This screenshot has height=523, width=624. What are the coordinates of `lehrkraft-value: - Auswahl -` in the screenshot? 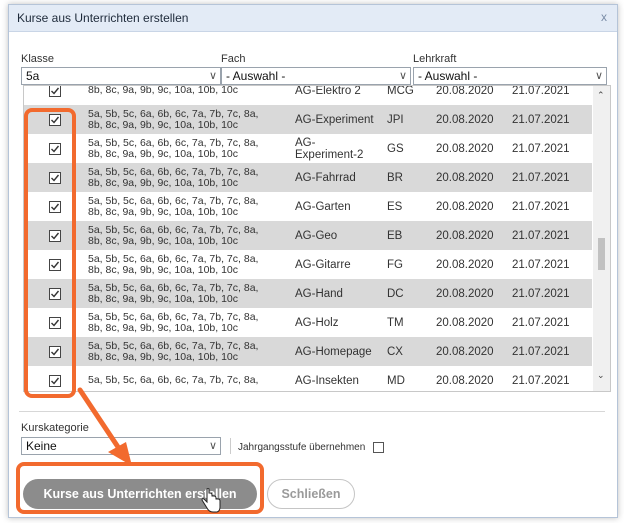 It's located at (448, 76).